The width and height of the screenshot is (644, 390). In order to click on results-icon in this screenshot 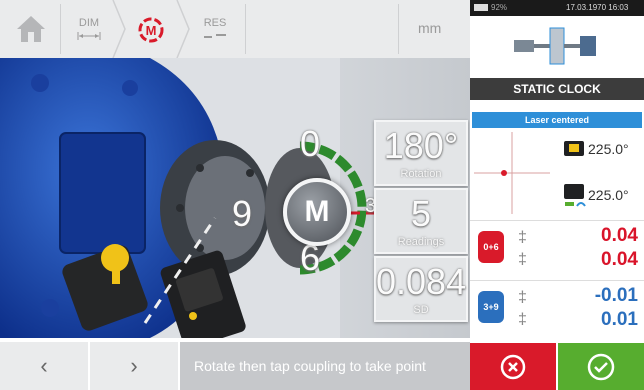, I will do `click(215, 36)`.